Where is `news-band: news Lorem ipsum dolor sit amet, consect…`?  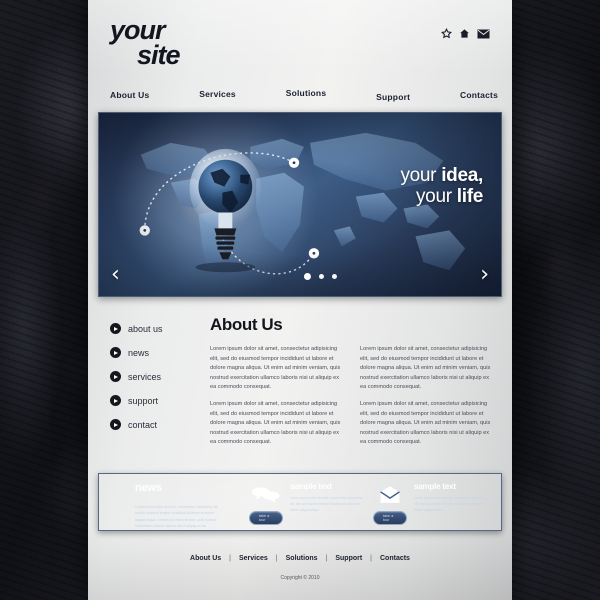
news-band: news Lorem ipsum dolor sit amet, consect… is located at coordinates (300, 502).